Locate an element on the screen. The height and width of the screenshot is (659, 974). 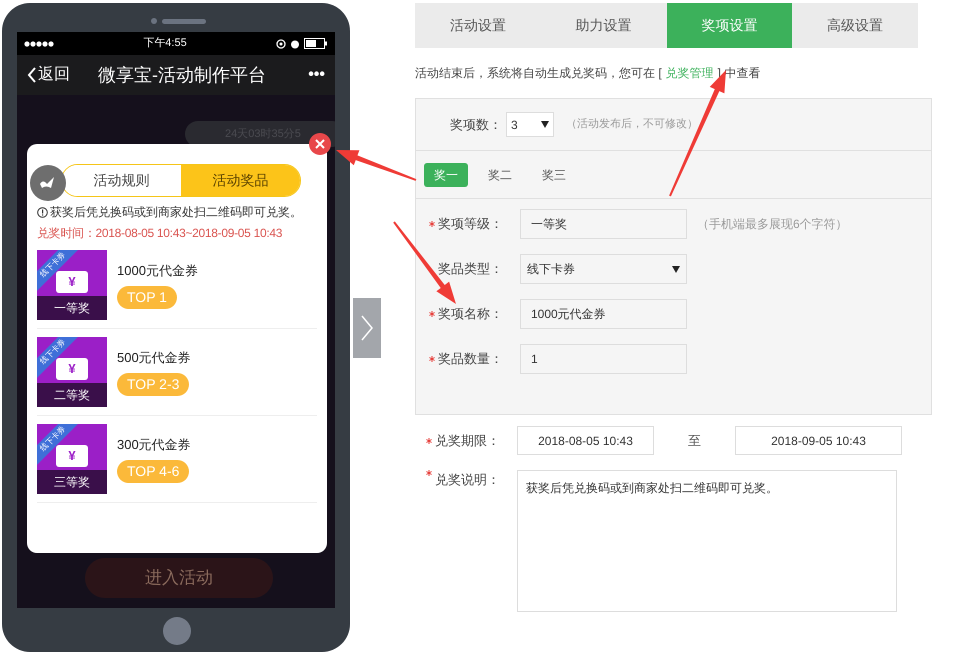
input-field: 1000元代金券 is located at coordinates (603, 314).